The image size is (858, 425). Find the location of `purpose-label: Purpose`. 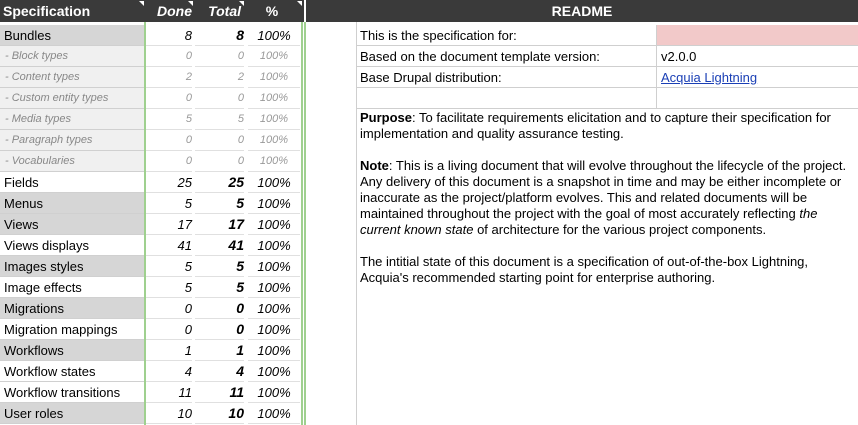

purpose-label: Purpose is located at coordinates (386, 117).